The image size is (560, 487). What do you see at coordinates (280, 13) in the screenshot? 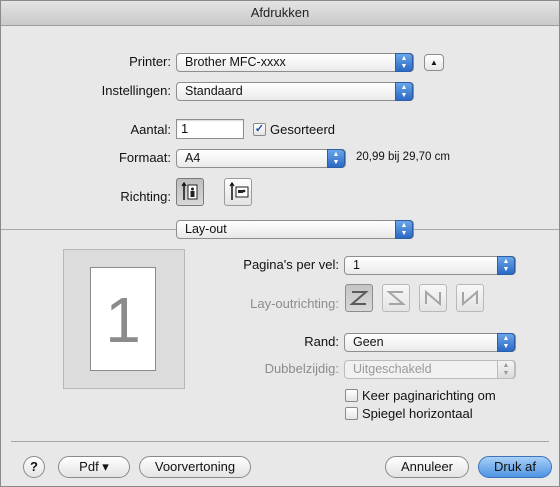
I see `window-title: Afdrukken` at bounding box center [280, 13].